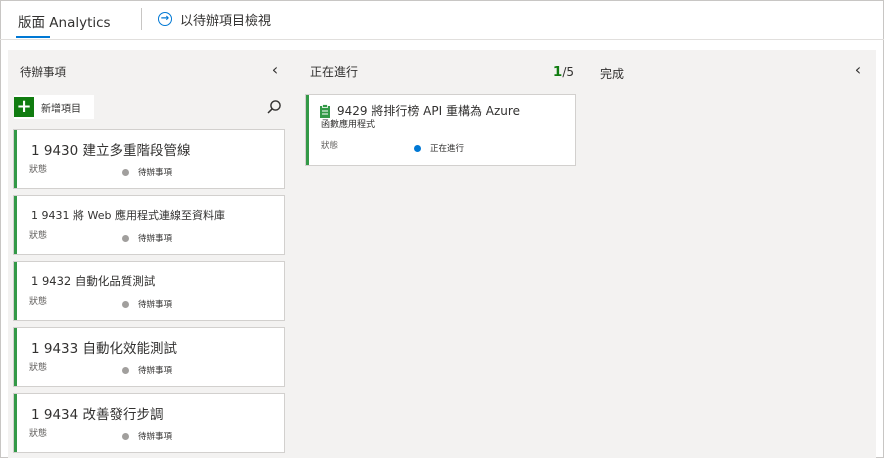  What do you see at coordinates (348, 125) in the screenshot?
I see `card-title-continued: 函數應用程式` at bounding box center [348, 125].